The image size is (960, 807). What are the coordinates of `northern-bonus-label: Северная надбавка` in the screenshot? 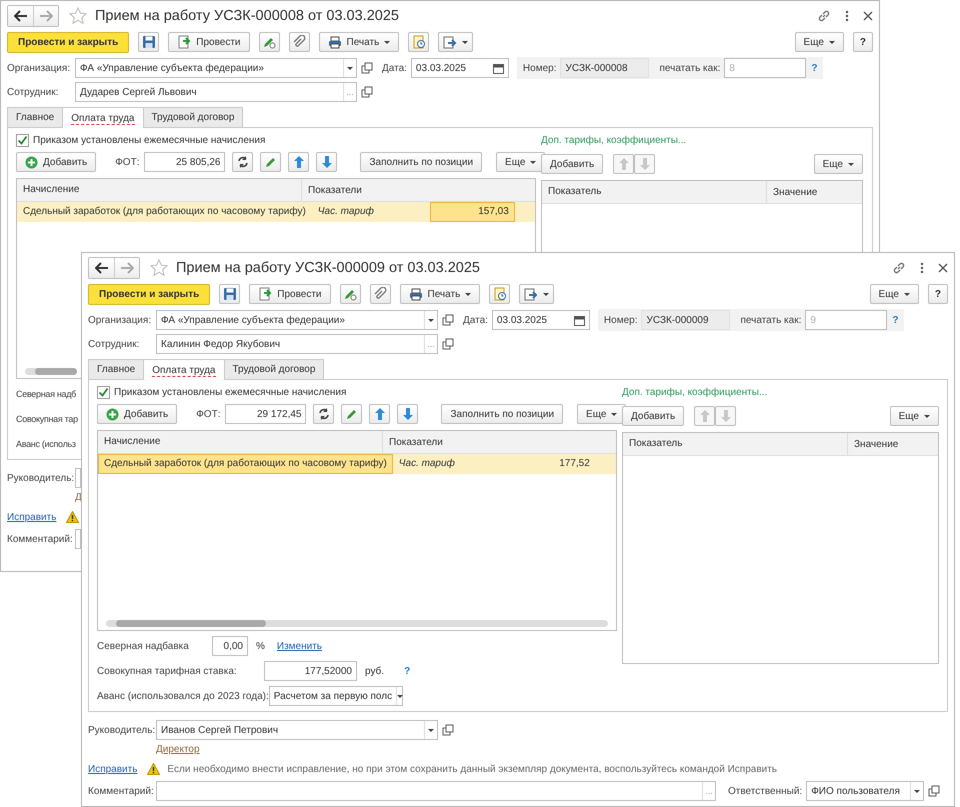 It's located at (143, 646).